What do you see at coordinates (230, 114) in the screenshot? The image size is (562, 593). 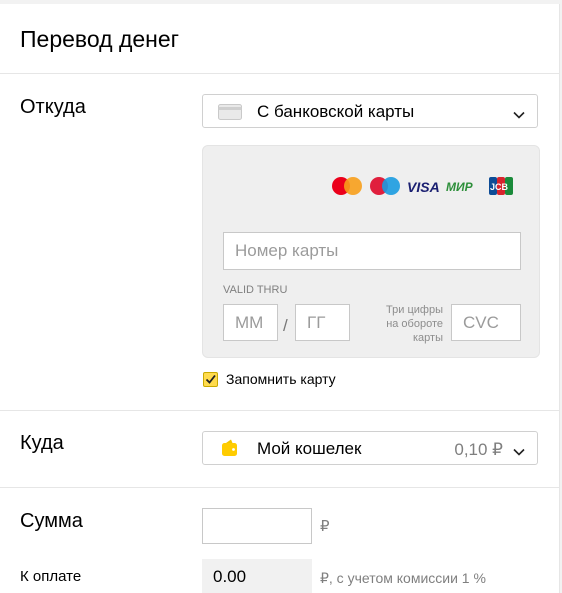 I see `bank-card-icon` at bounding box center [230, 114].